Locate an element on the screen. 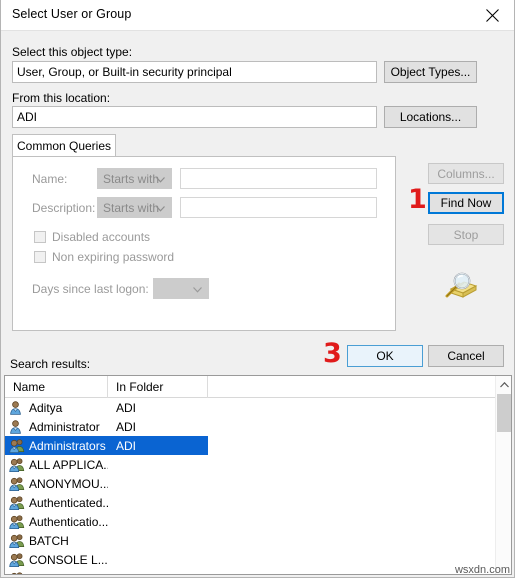 Image resolution: width=515 pixels, height=578 pixels. dialog-title: Select User or Group is located at coordinates (72, 14).